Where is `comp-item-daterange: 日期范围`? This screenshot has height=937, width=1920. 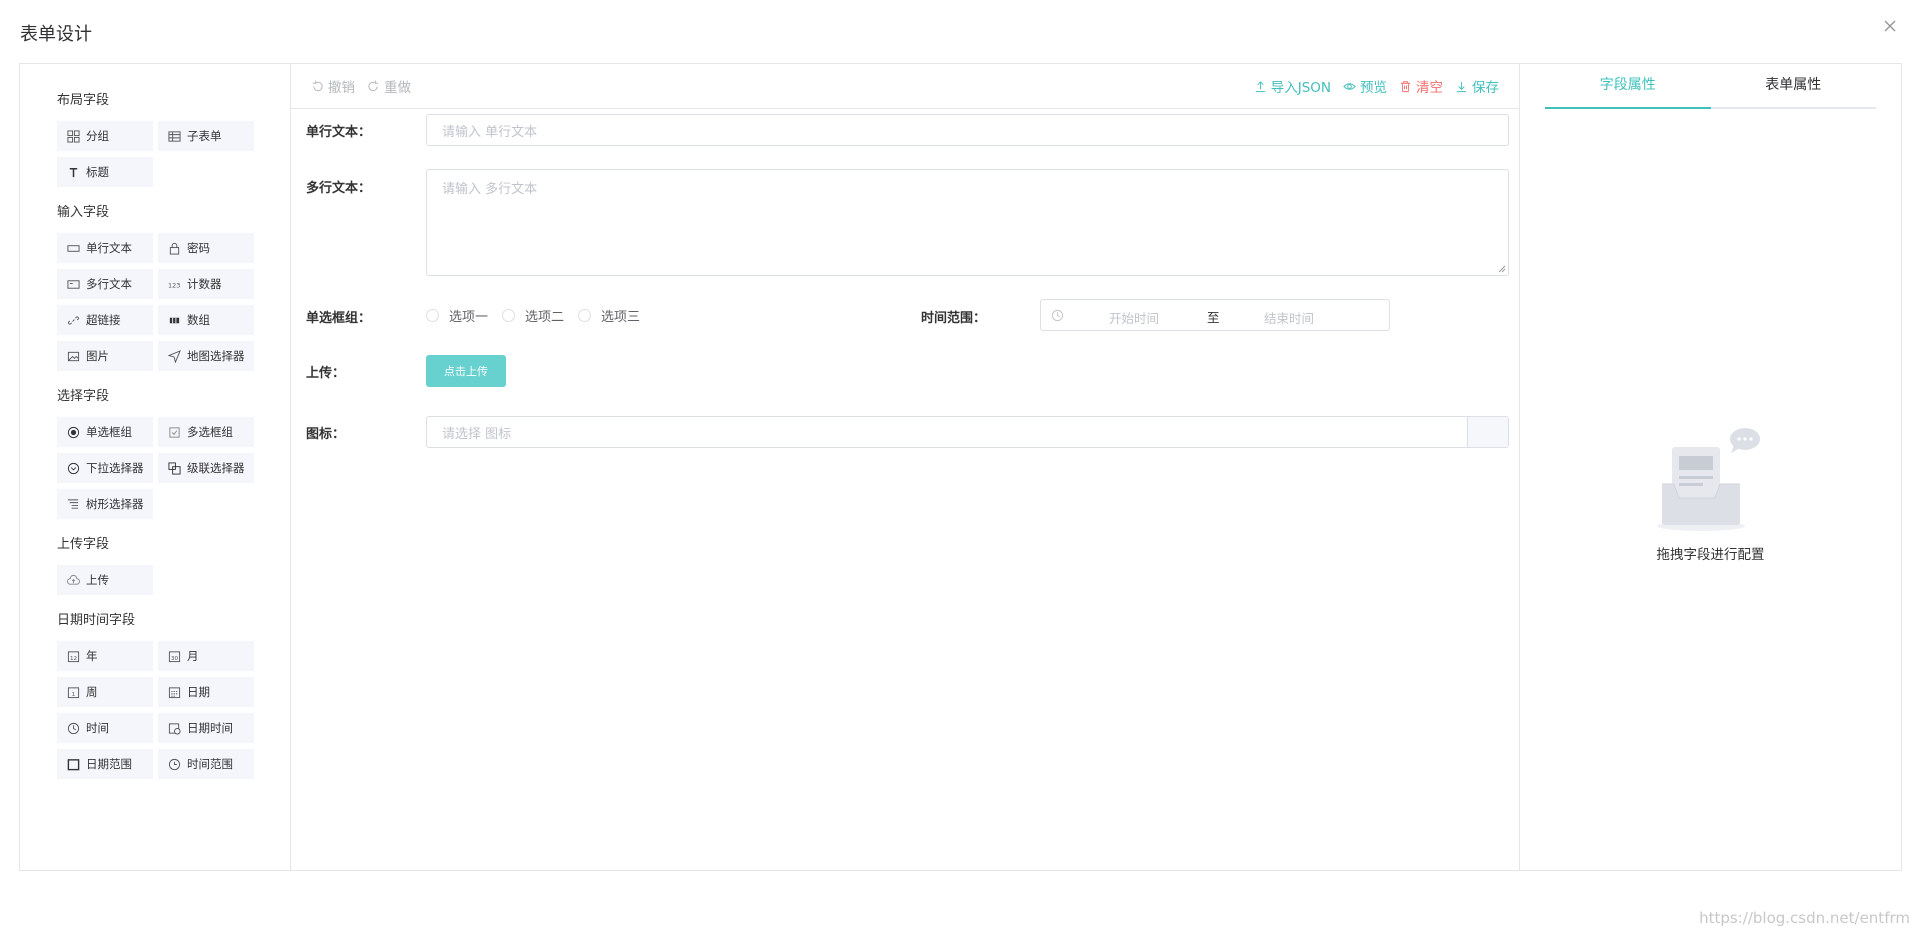 comp-item-daterange: 日期范围 is located at coordinates (105, 764).